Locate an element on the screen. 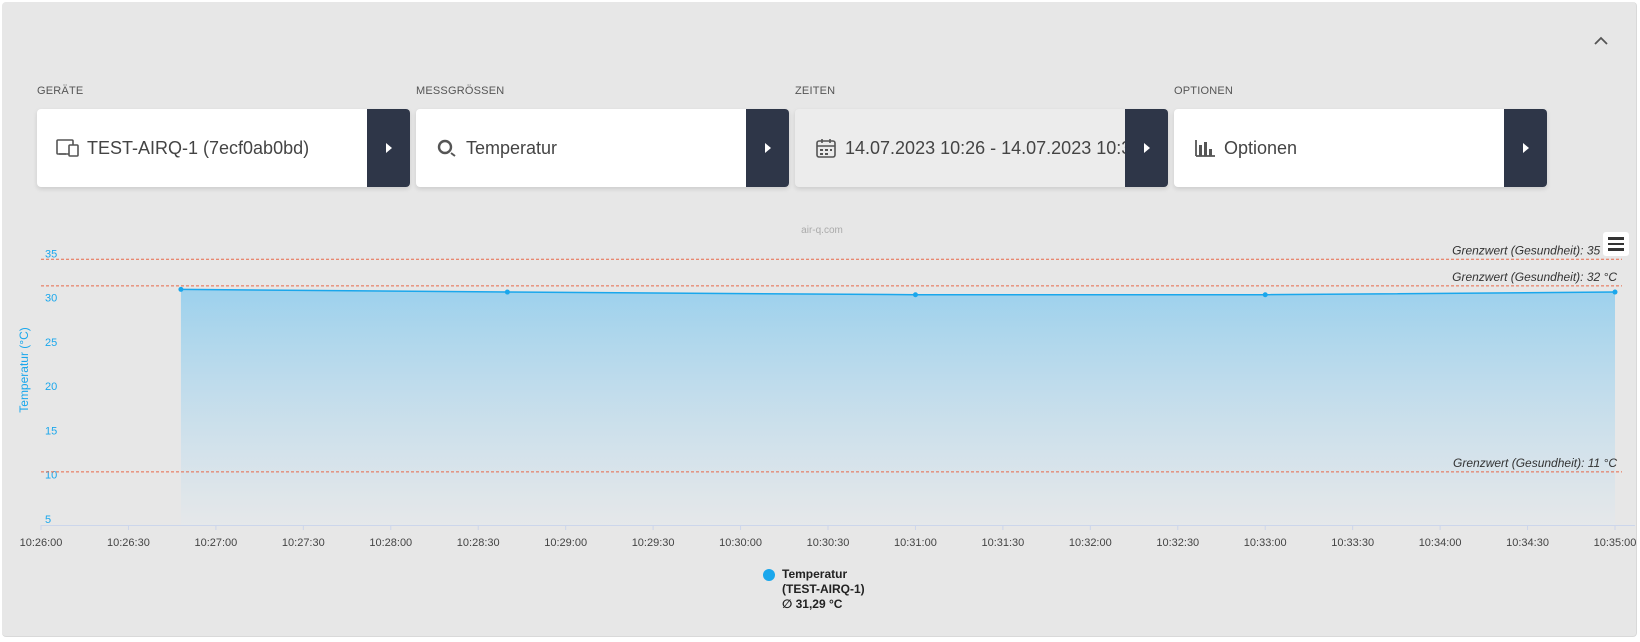 The height and width of the screenshot is (642, 1640). x-tick-label: 10:34:00 is located at coordinates (1440, 543).